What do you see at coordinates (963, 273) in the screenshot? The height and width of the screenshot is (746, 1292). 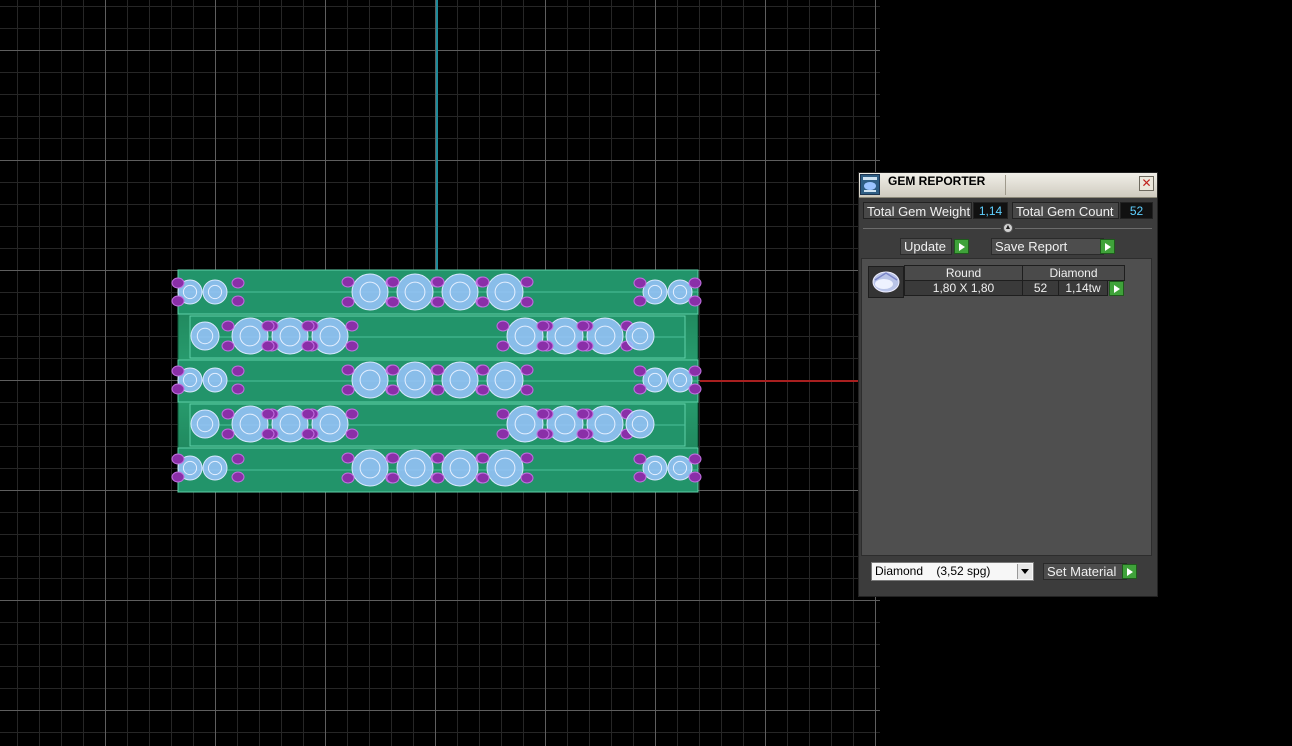 I see `gem-shape-header: Round` at bounding box center [963, 273].